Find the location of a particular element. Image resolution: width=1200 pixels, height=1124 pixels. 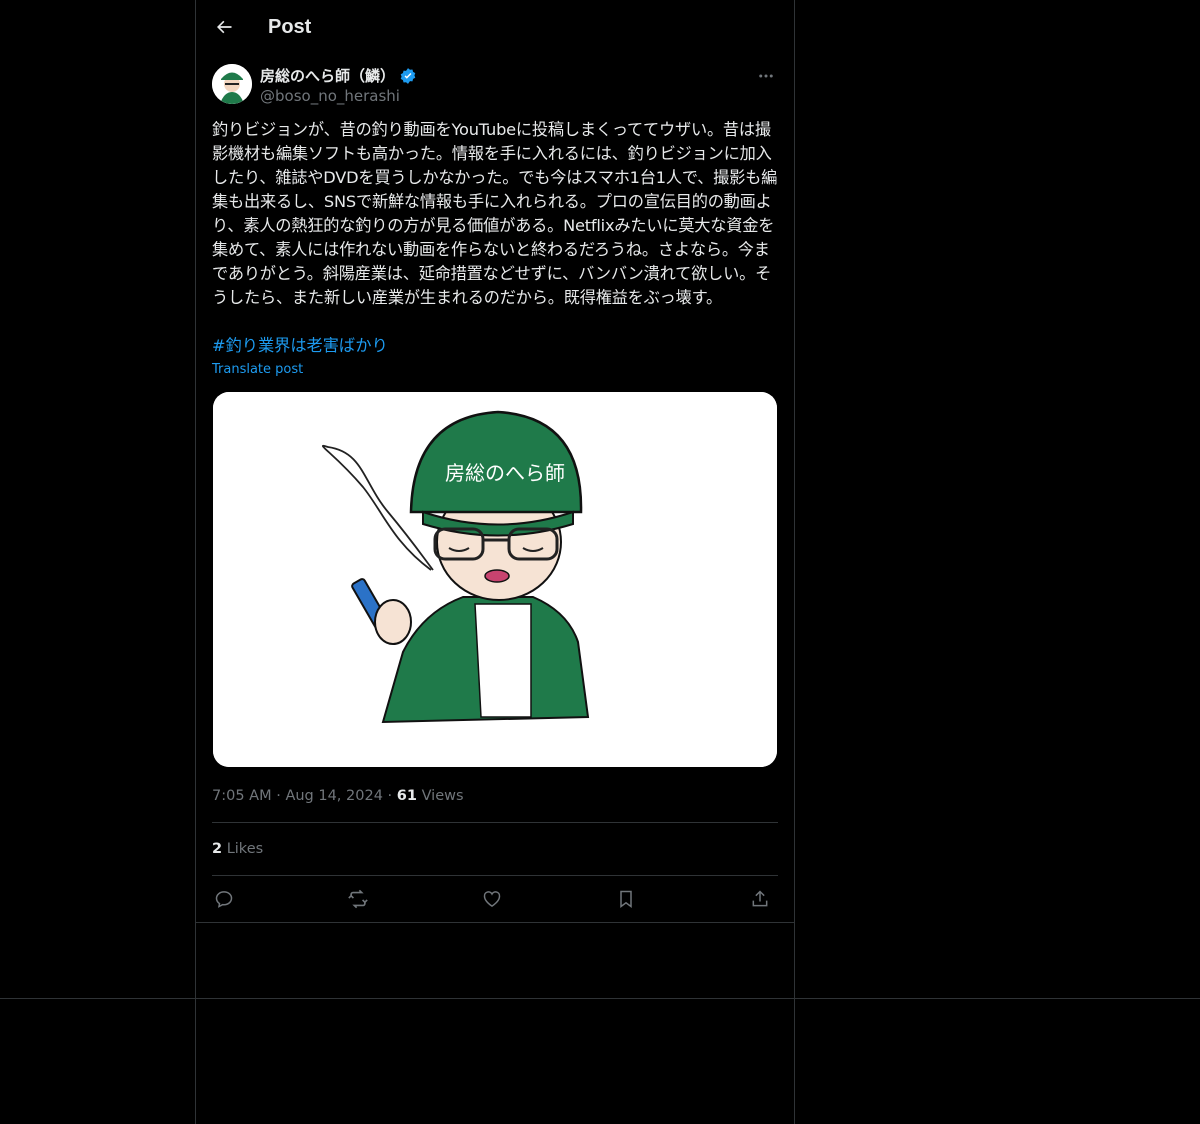

hashtag-link: #釣り業界は老害ばかり is located at coordinates (300, 346).